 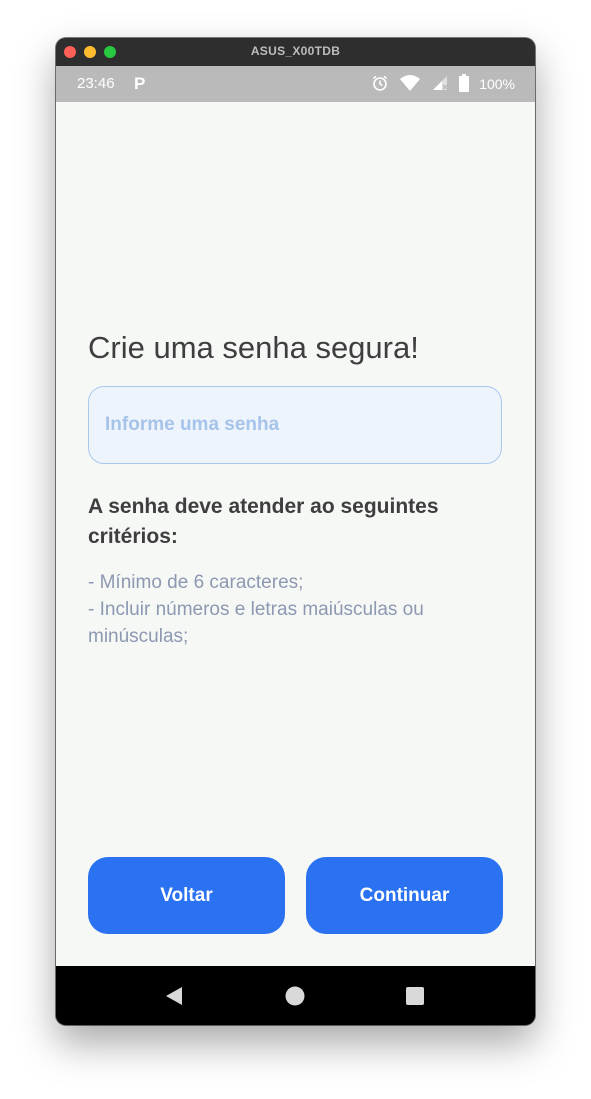 What do you see at coordinates (380, 84) in the screenshot?
I see `alarm-icon` at bounding box center [380, 84].